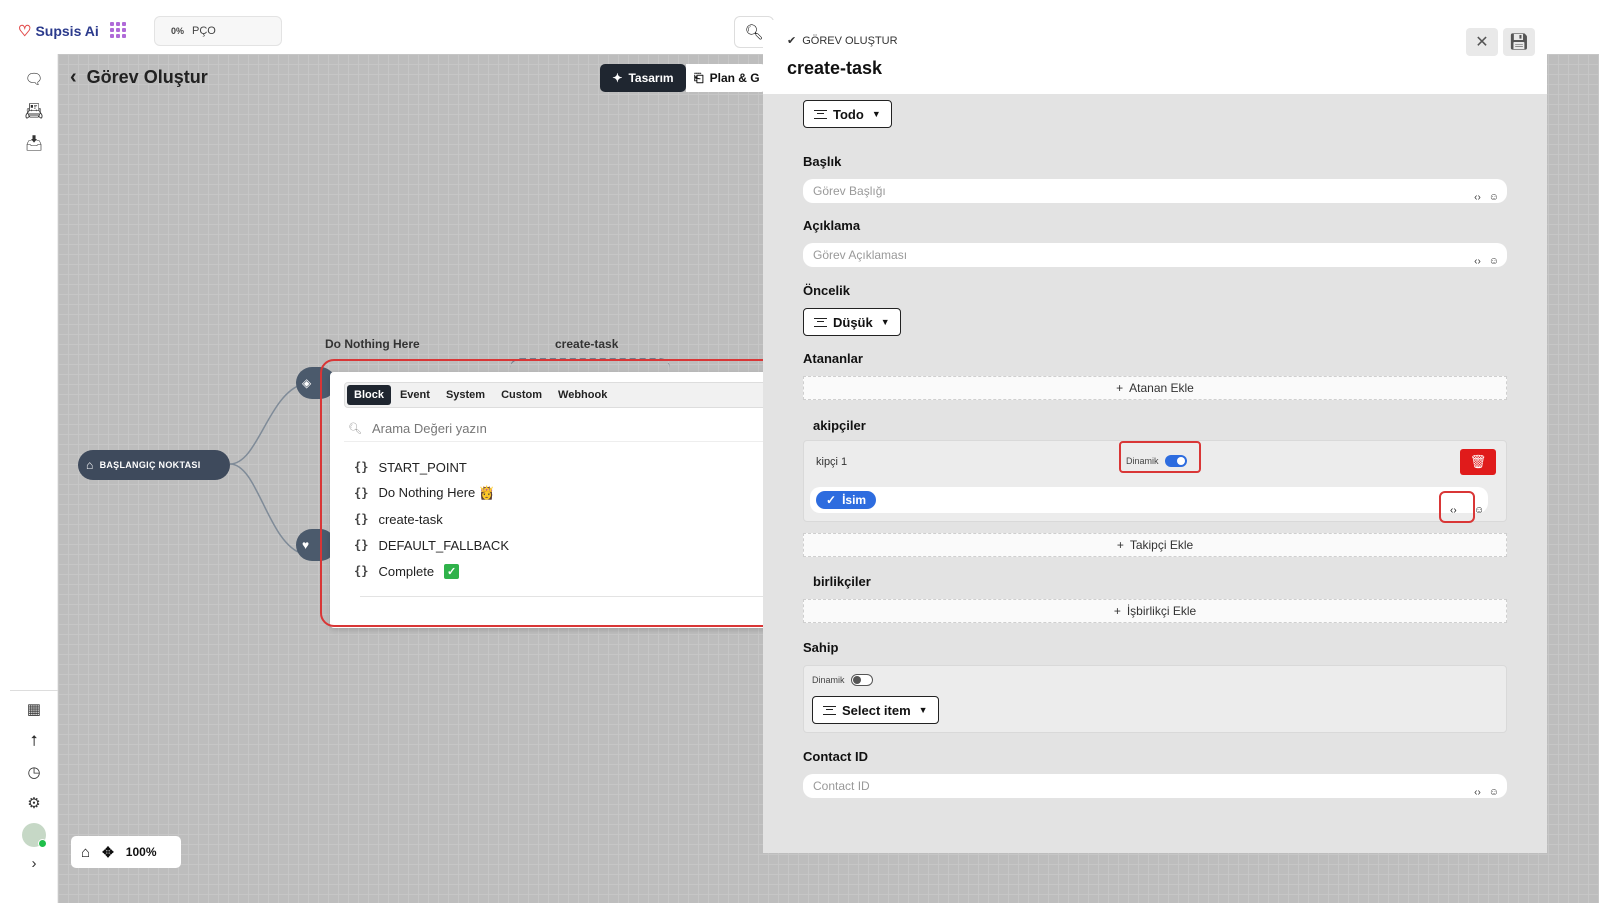 The image size is (1609, 913). What do you see at coordinates (34, 79) in the screenshot?
I see `chat-icon: 🗨︎` at bounding box center [34, 79].